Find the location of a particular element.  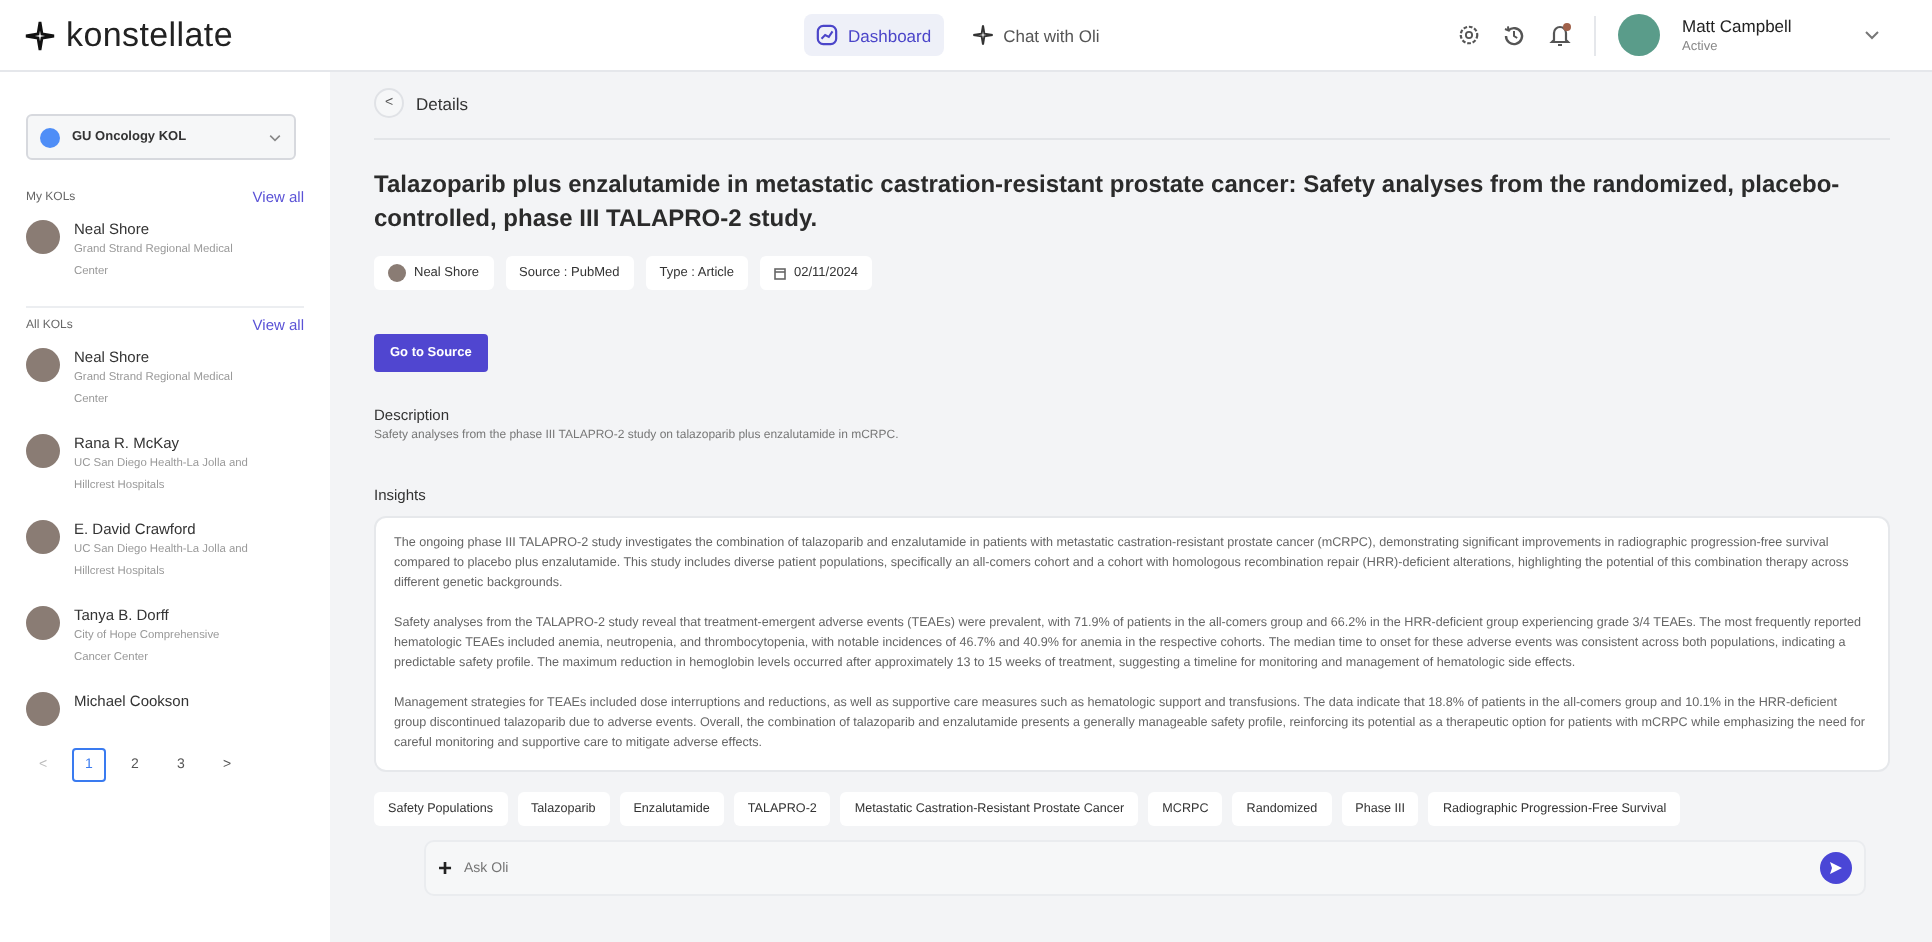

add-button: + is located at coordinates (445, 868).